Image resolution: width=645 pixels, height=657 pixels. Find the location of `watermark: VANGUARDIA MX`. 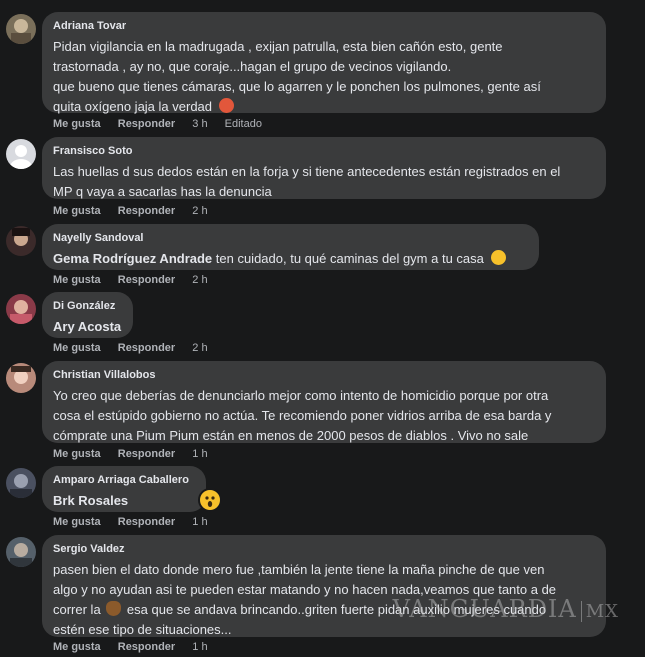

watermark: VANGUARDIA MX is located at coordinates (505, 609).